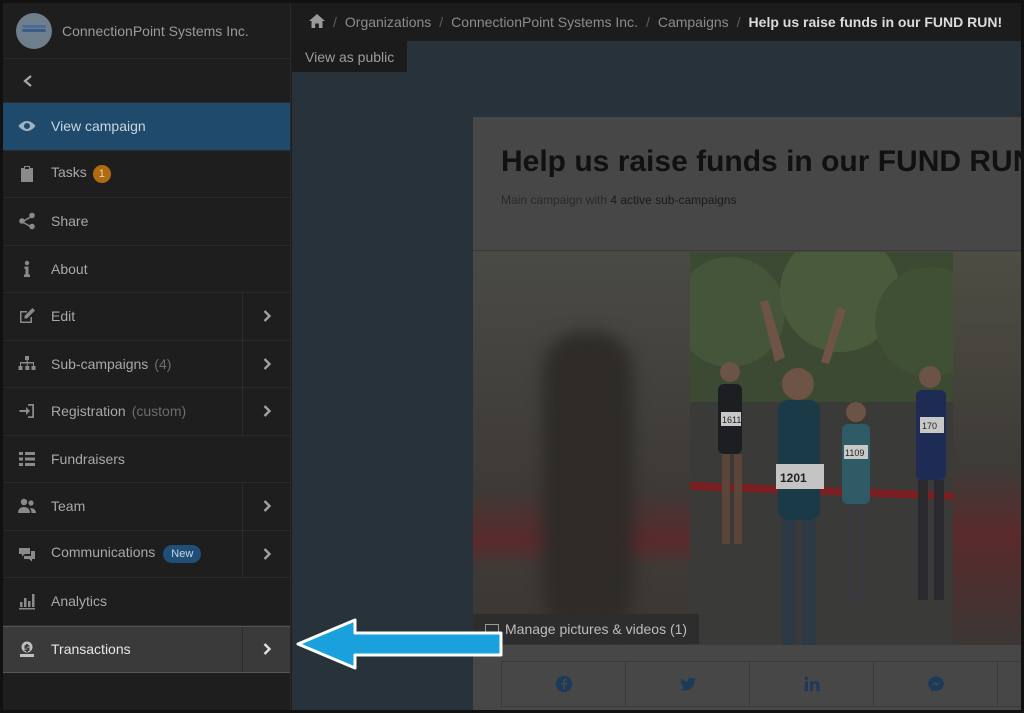 Image resolution: width=1024 pixels, height=713 pixels. What do you see at coordinates (673, 200) in the screenshot?
I see `sub-campaigns-link: 4 active sub-campaigns` at bounding box center [673, 200].